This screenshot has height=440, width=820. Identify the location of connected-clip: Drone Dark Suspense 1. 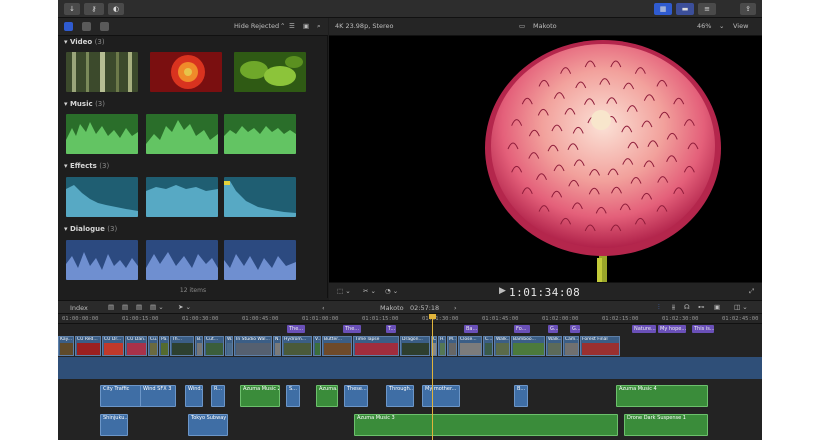
(666, 425).